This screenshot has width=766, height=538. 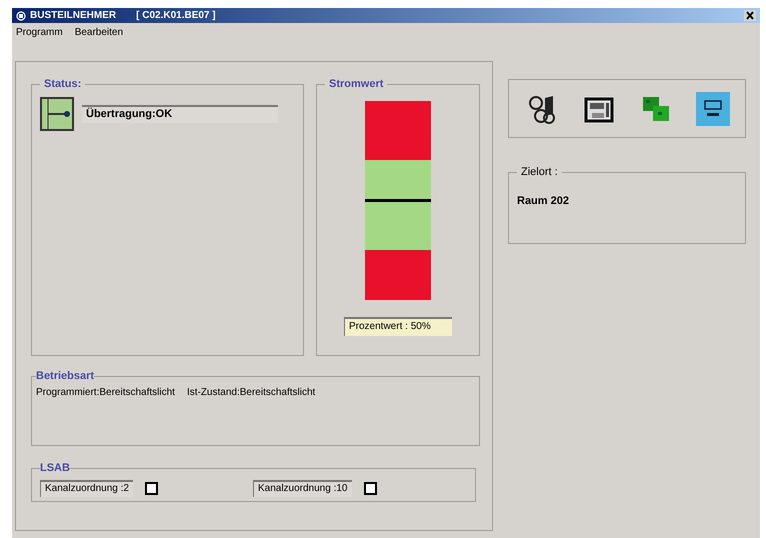 What do you see at coordinates (398, 326) in the screenshot?
I see `percent-field: Prozentwert : 50%` at bounding box center [398, 326].